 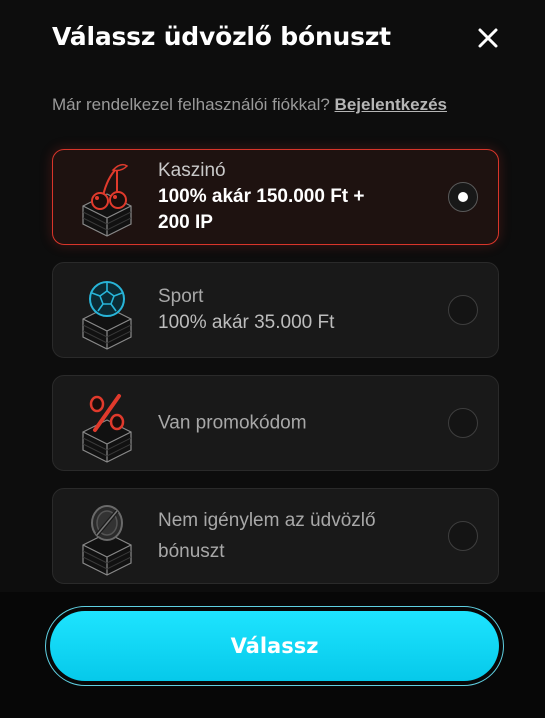 I want to click on modal-header: Válassz üdvözlő bónuszt, so click(x=277, y=40).